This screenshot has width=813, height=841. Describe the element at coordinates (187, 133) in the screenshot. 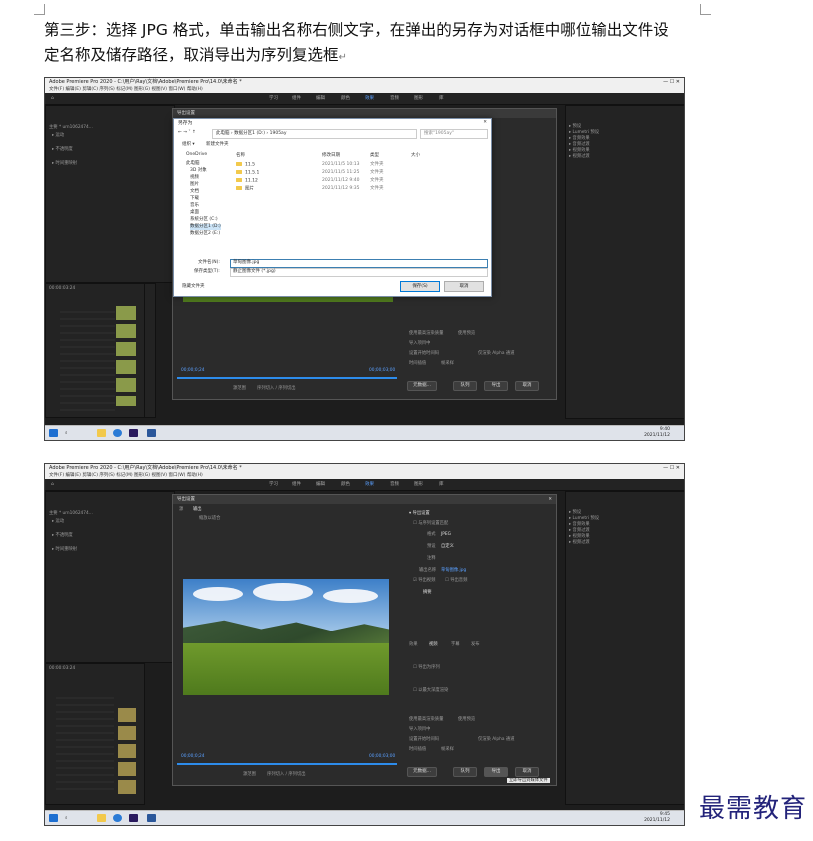

I see `nav-arrows: ← → ˅ ↑` at that location.